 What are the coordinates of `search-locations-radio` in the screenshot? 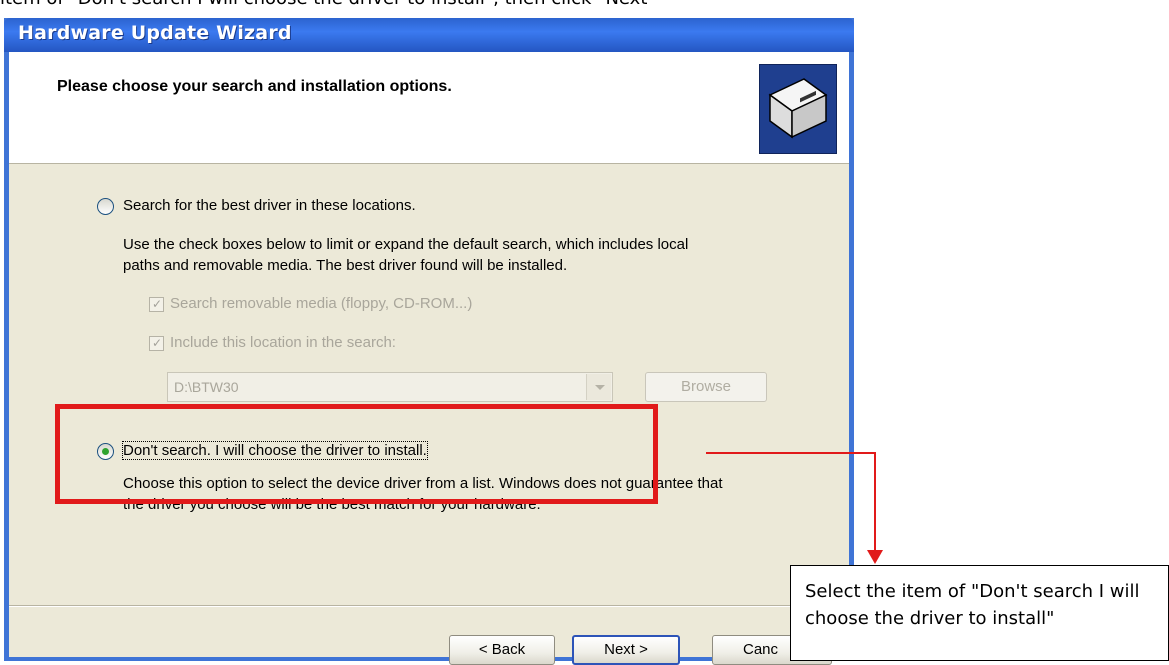 It's located at (105, 206).